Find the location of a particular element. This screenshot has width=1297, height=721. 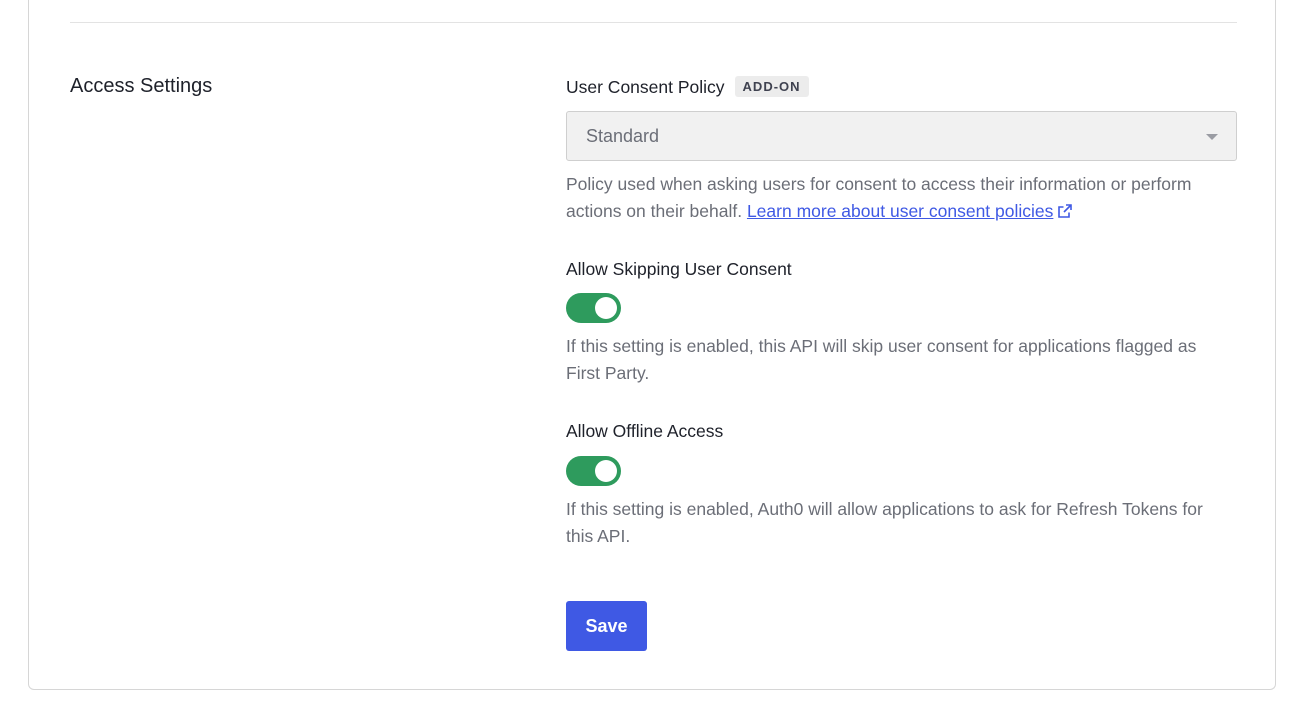

skip-consent-toggle is located at coordinates (593, 308).